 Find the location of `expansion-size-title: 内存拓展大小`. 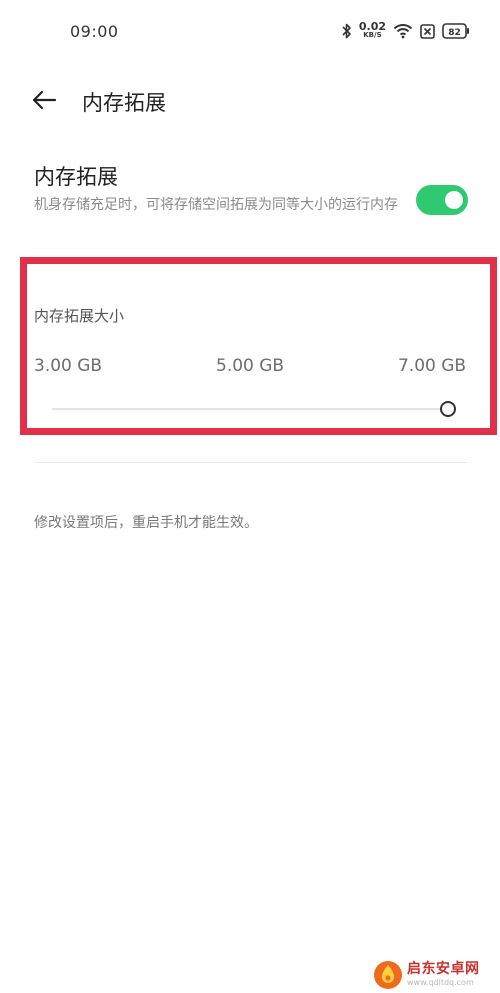

expansion-size-title: 内存拓展大小 is located at coordinates (79, 316).